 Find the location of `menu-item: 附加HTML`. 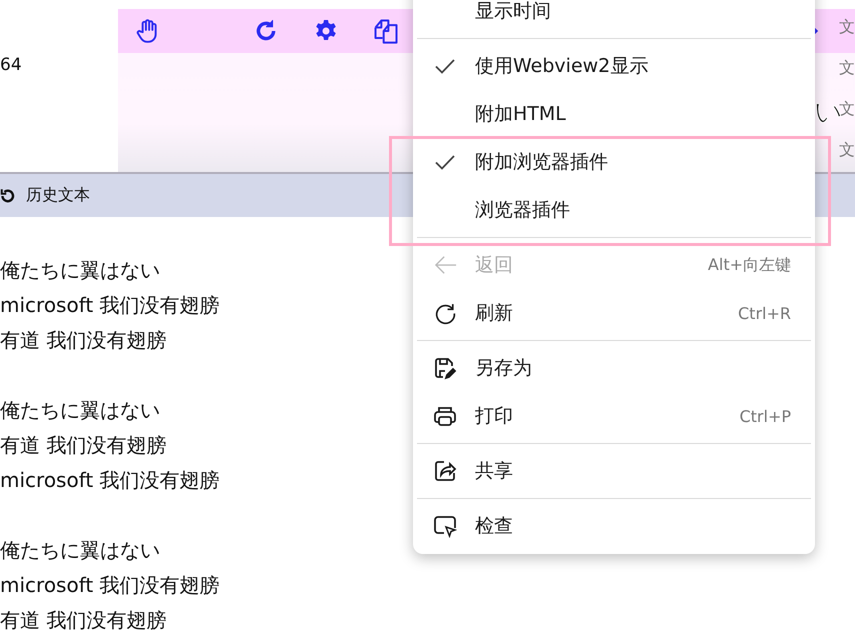

menu-item: 附加HTML is located at coordinates (614, 114).